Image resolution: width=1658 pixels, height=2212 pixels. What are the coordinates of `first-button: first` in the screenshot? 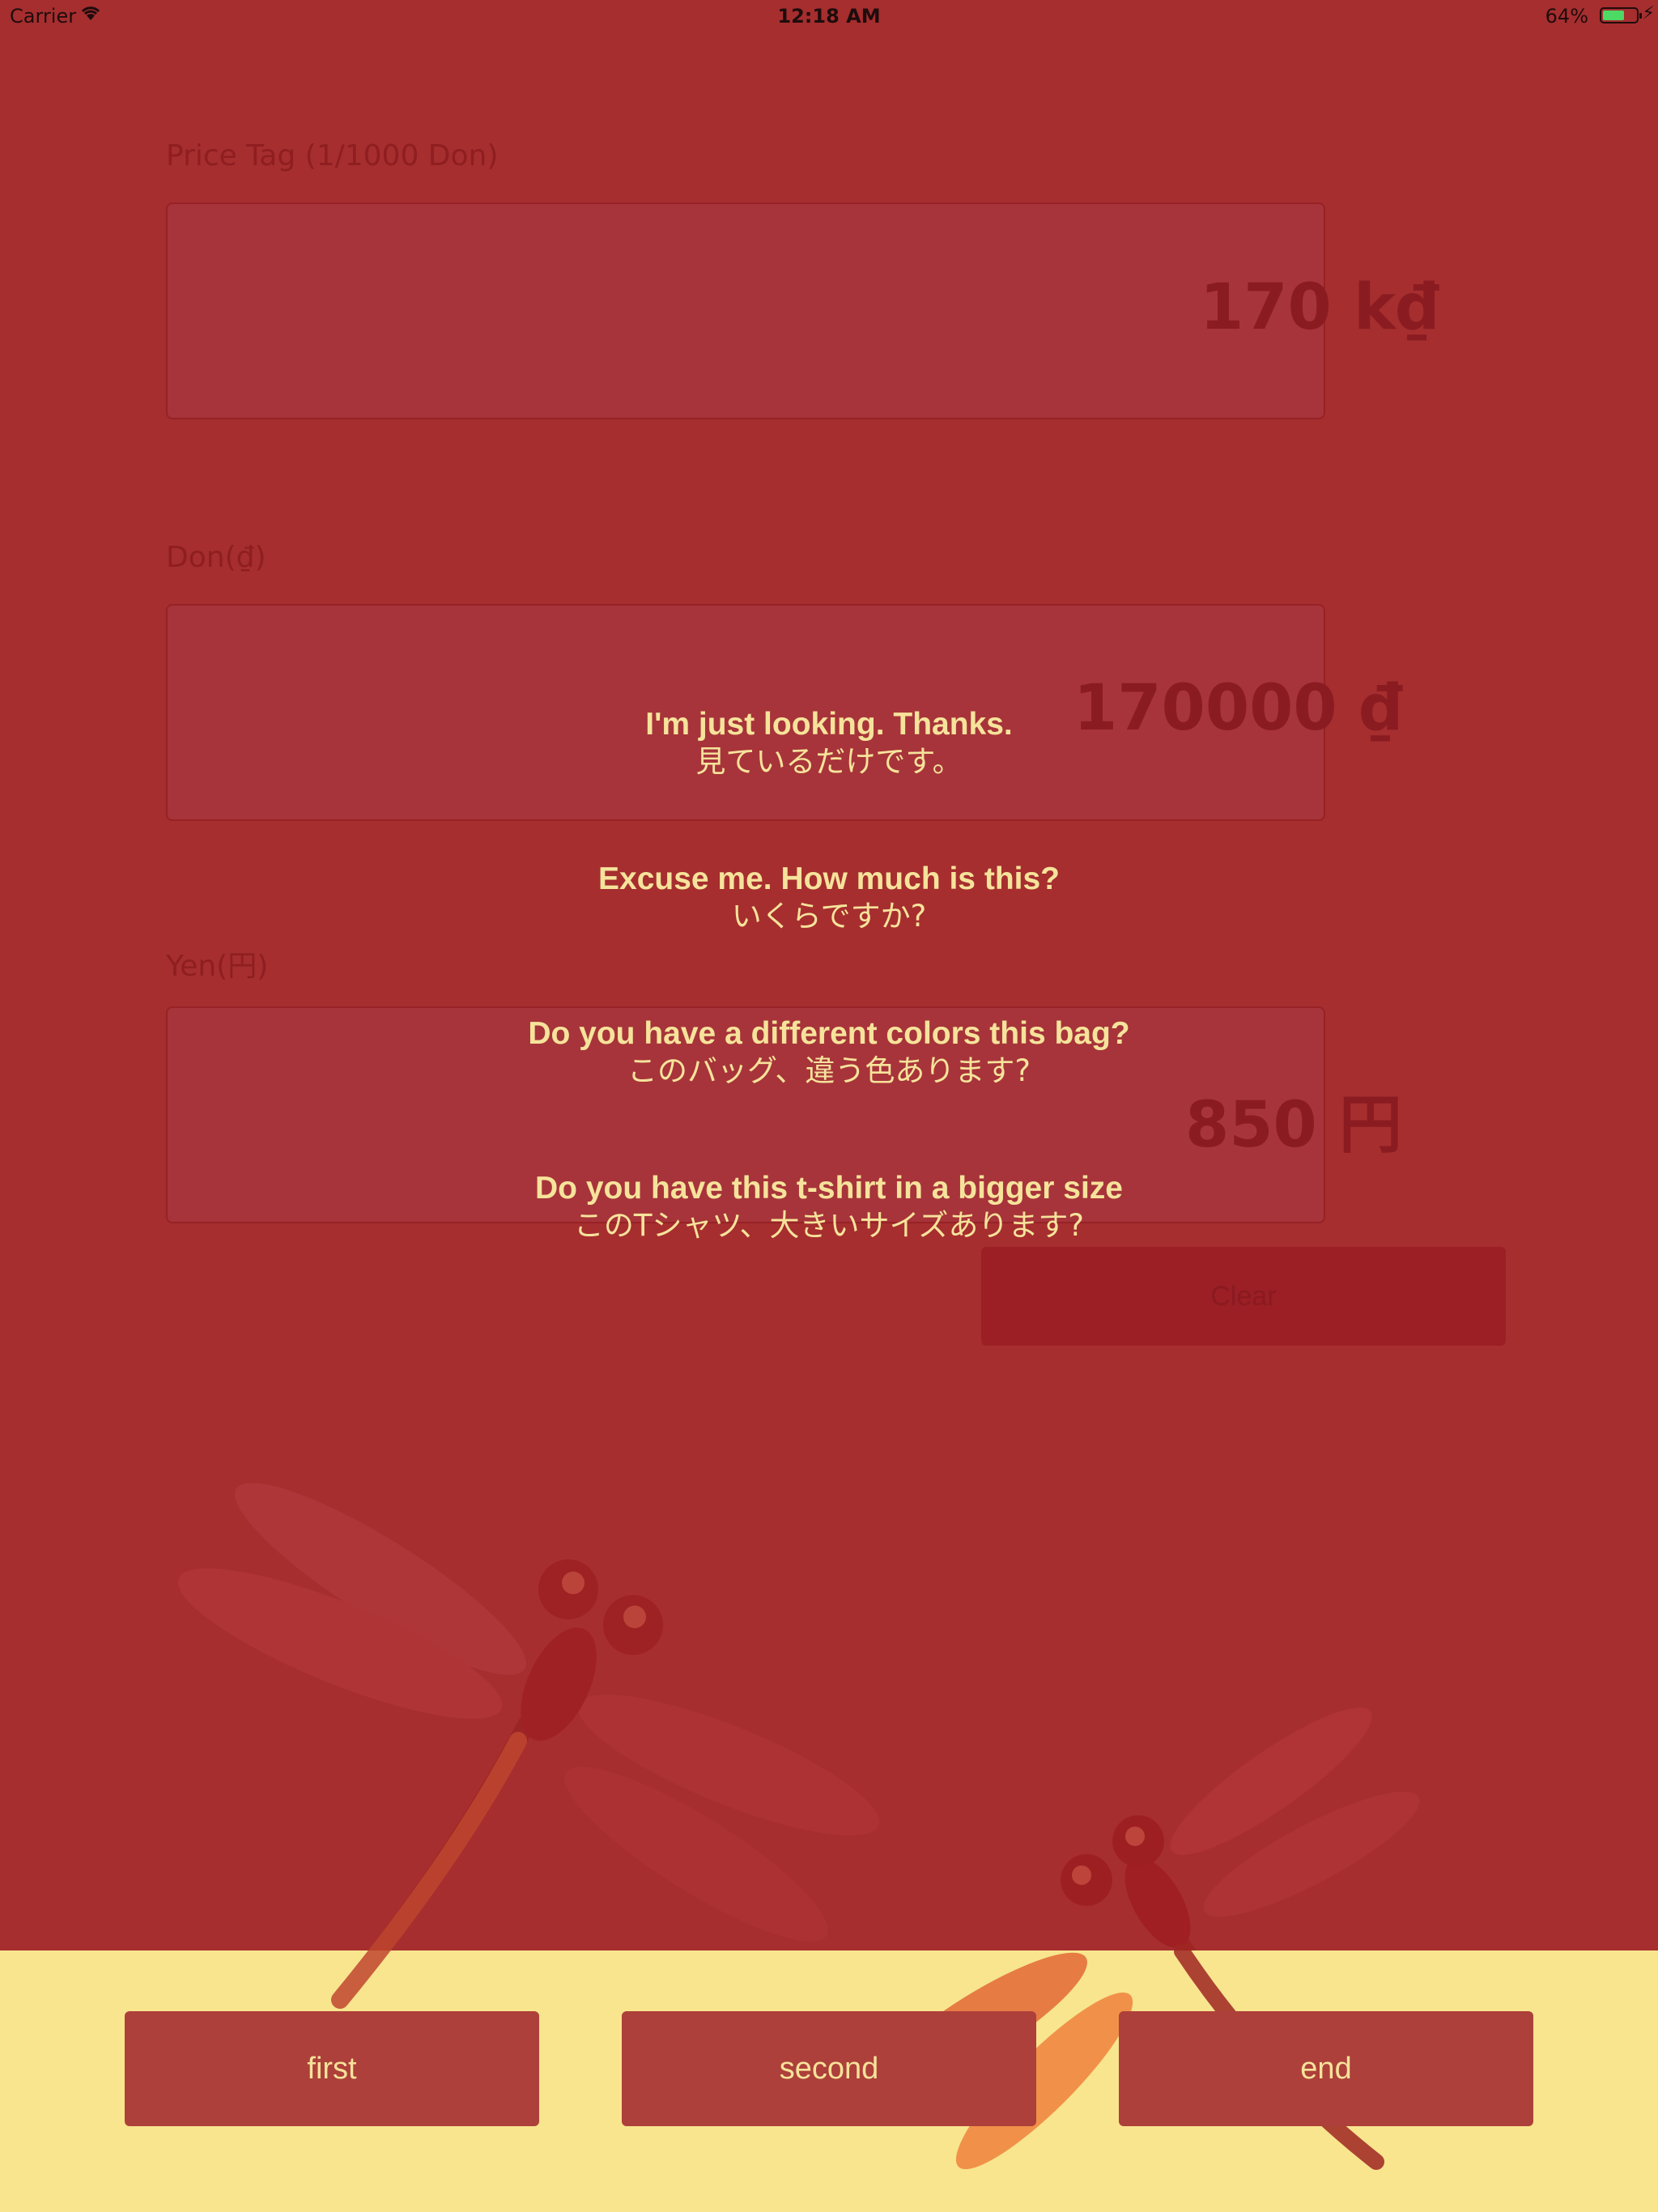 It's located at (332, 2068).